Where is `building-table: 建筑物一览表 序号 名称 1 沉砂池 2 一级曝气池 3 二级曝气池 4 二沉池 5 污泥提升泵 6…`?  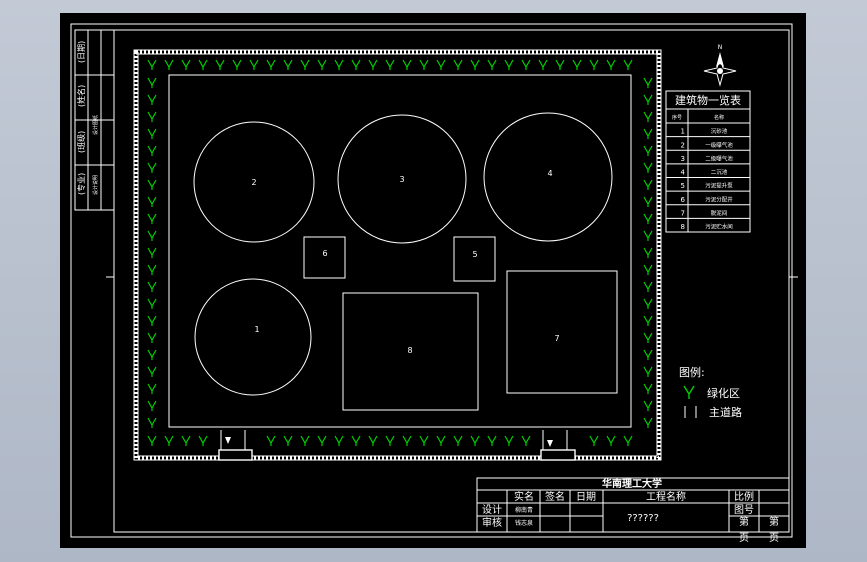 building-table: 建筑物一览表 序号 名称 1 沉砂池 2 一级曝气池 3 二级曝气池 4 二沉池 5 污泥提升泵 6… is located at coordinates (708, 161).